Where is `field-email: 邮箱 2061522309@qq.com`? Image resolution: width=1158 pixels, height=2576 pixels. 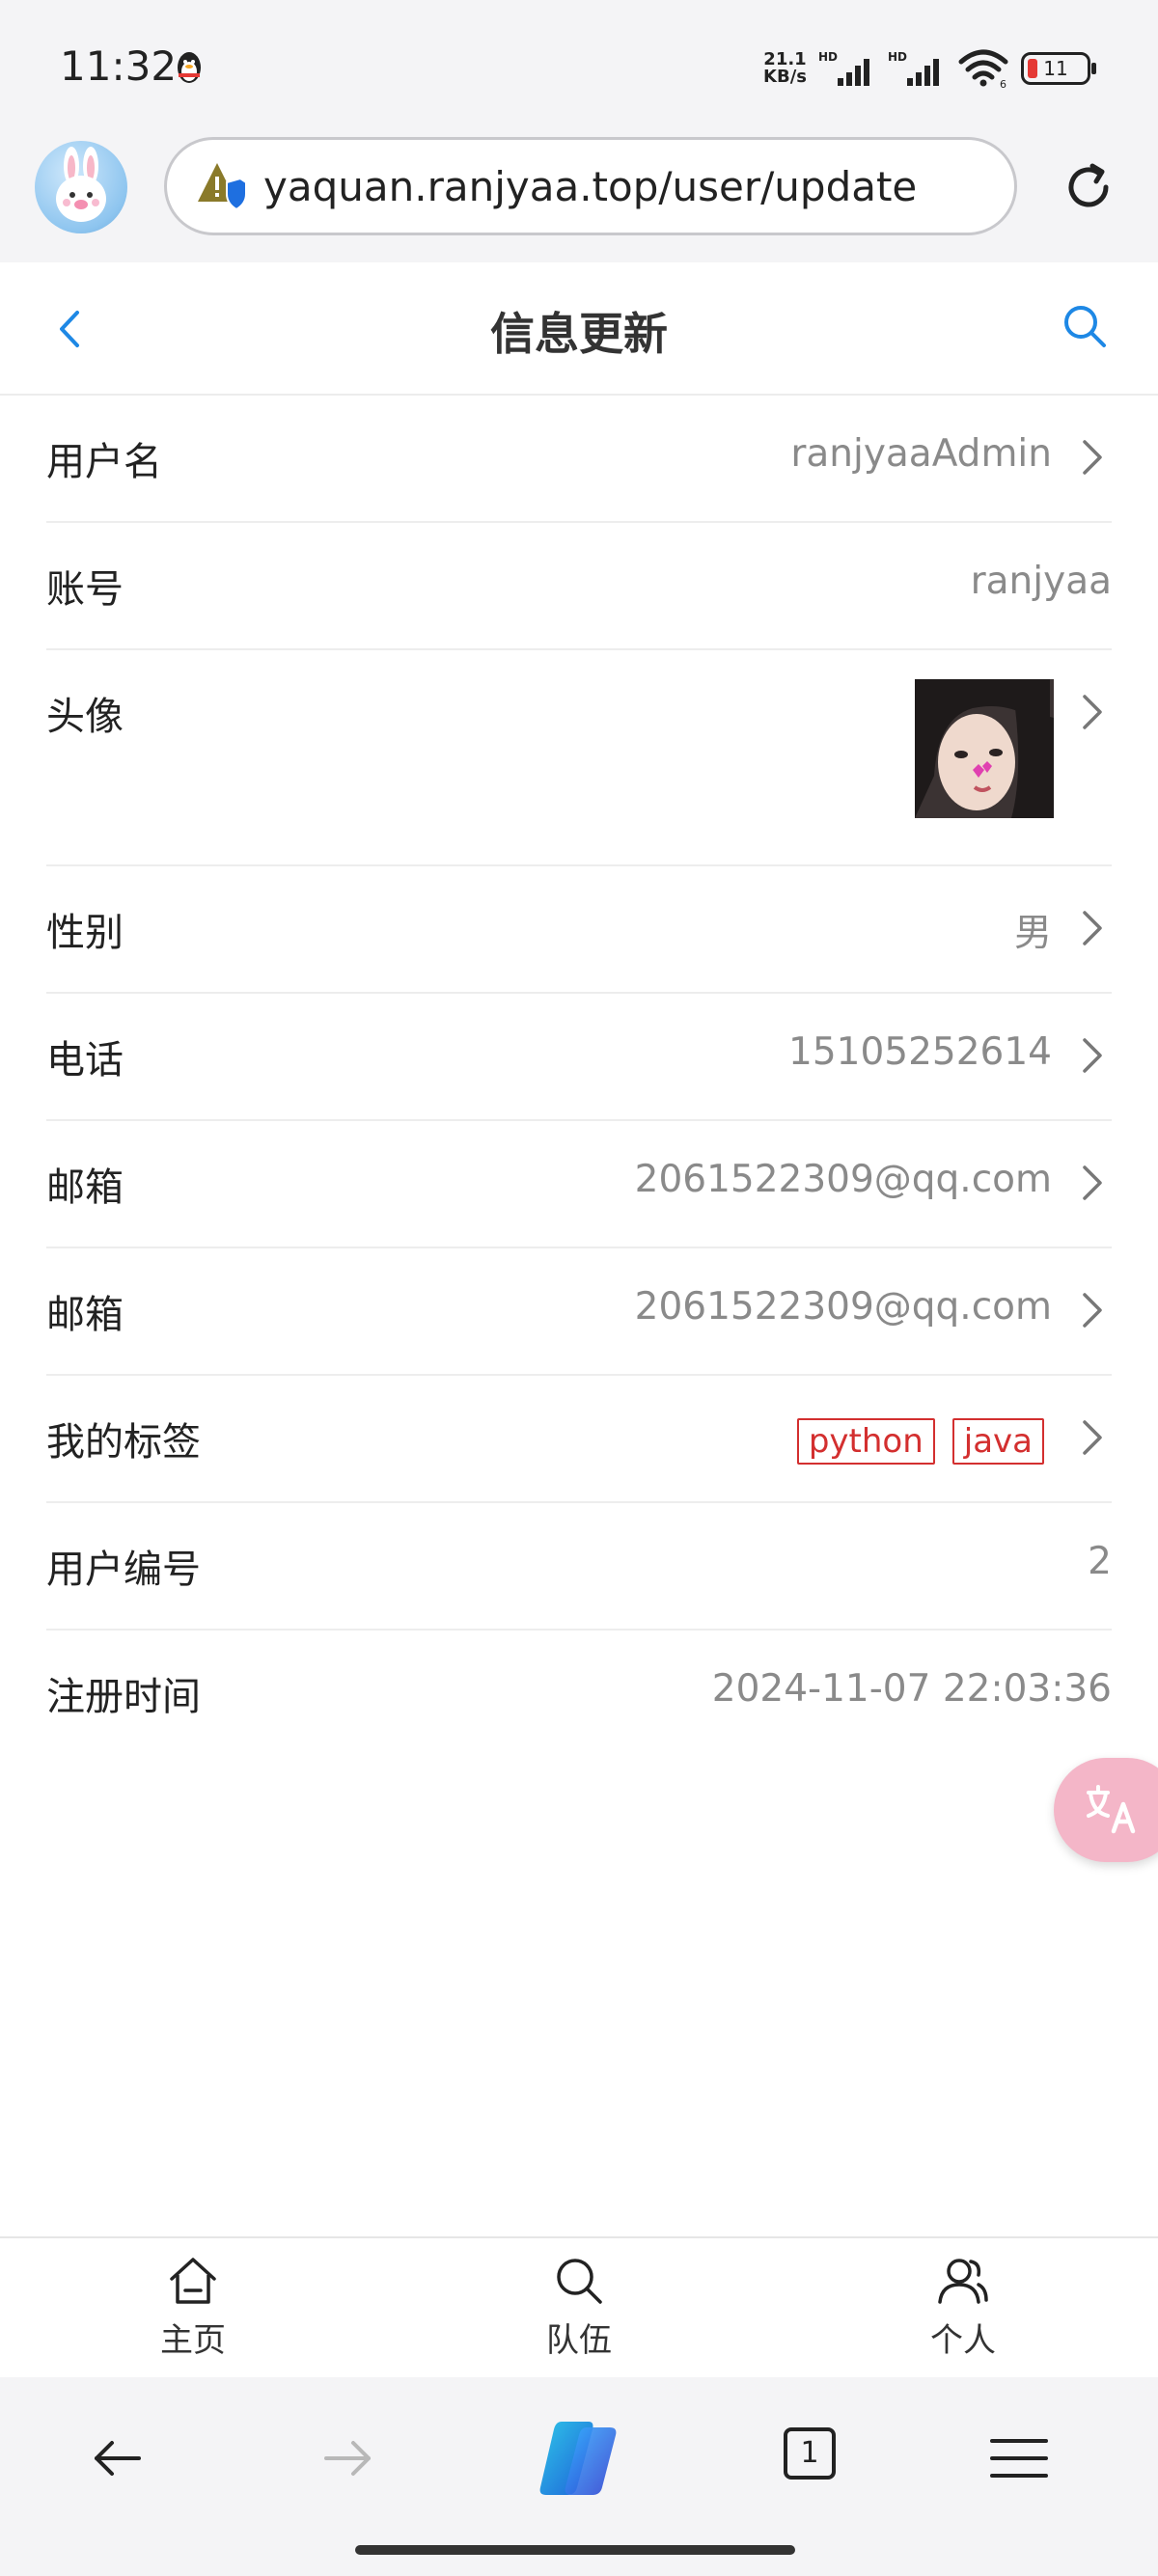
field-email: 邮箱 2061522309@qq.com is located at coordinates (579, 1185).